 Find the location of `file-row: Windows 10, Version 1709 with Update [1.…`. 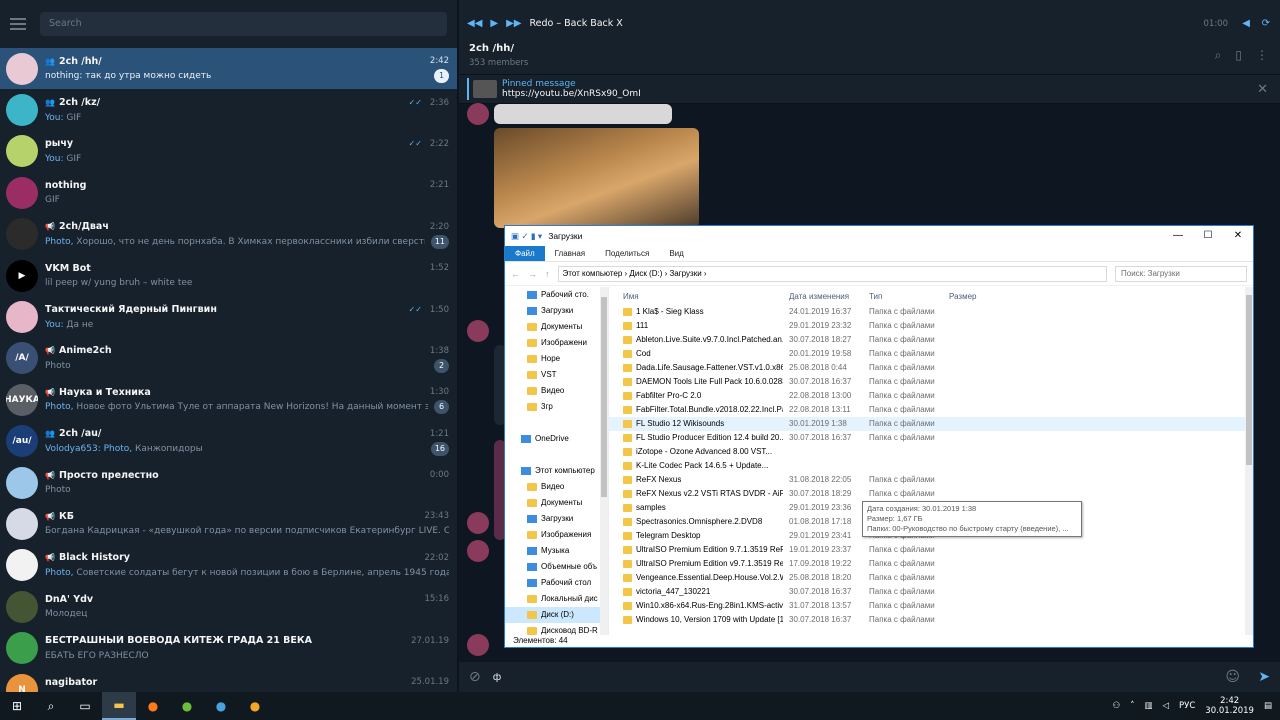

file-row: Windows 10, Version 1709 with Update [1.… is located at coordinates (931, 620).